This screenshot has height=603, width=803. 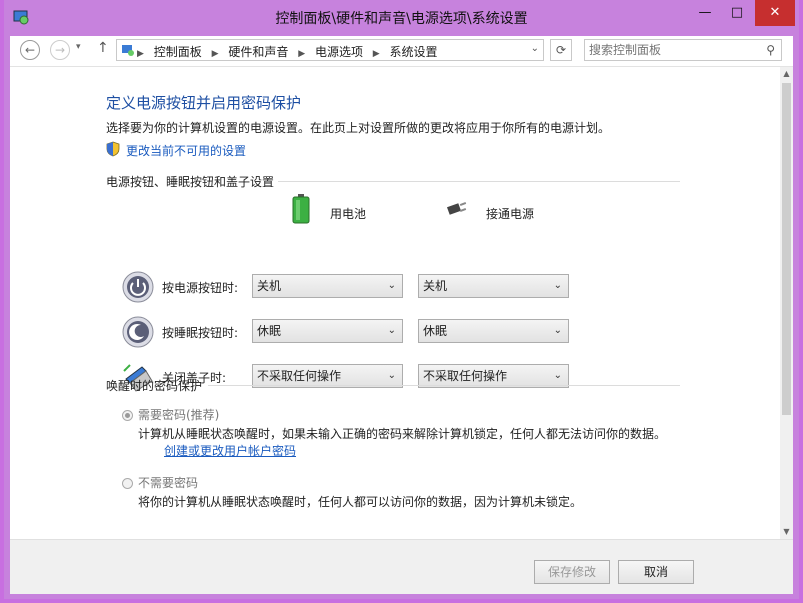 I want to click on refresh-button: ⟳, so click(x=561, y=50).